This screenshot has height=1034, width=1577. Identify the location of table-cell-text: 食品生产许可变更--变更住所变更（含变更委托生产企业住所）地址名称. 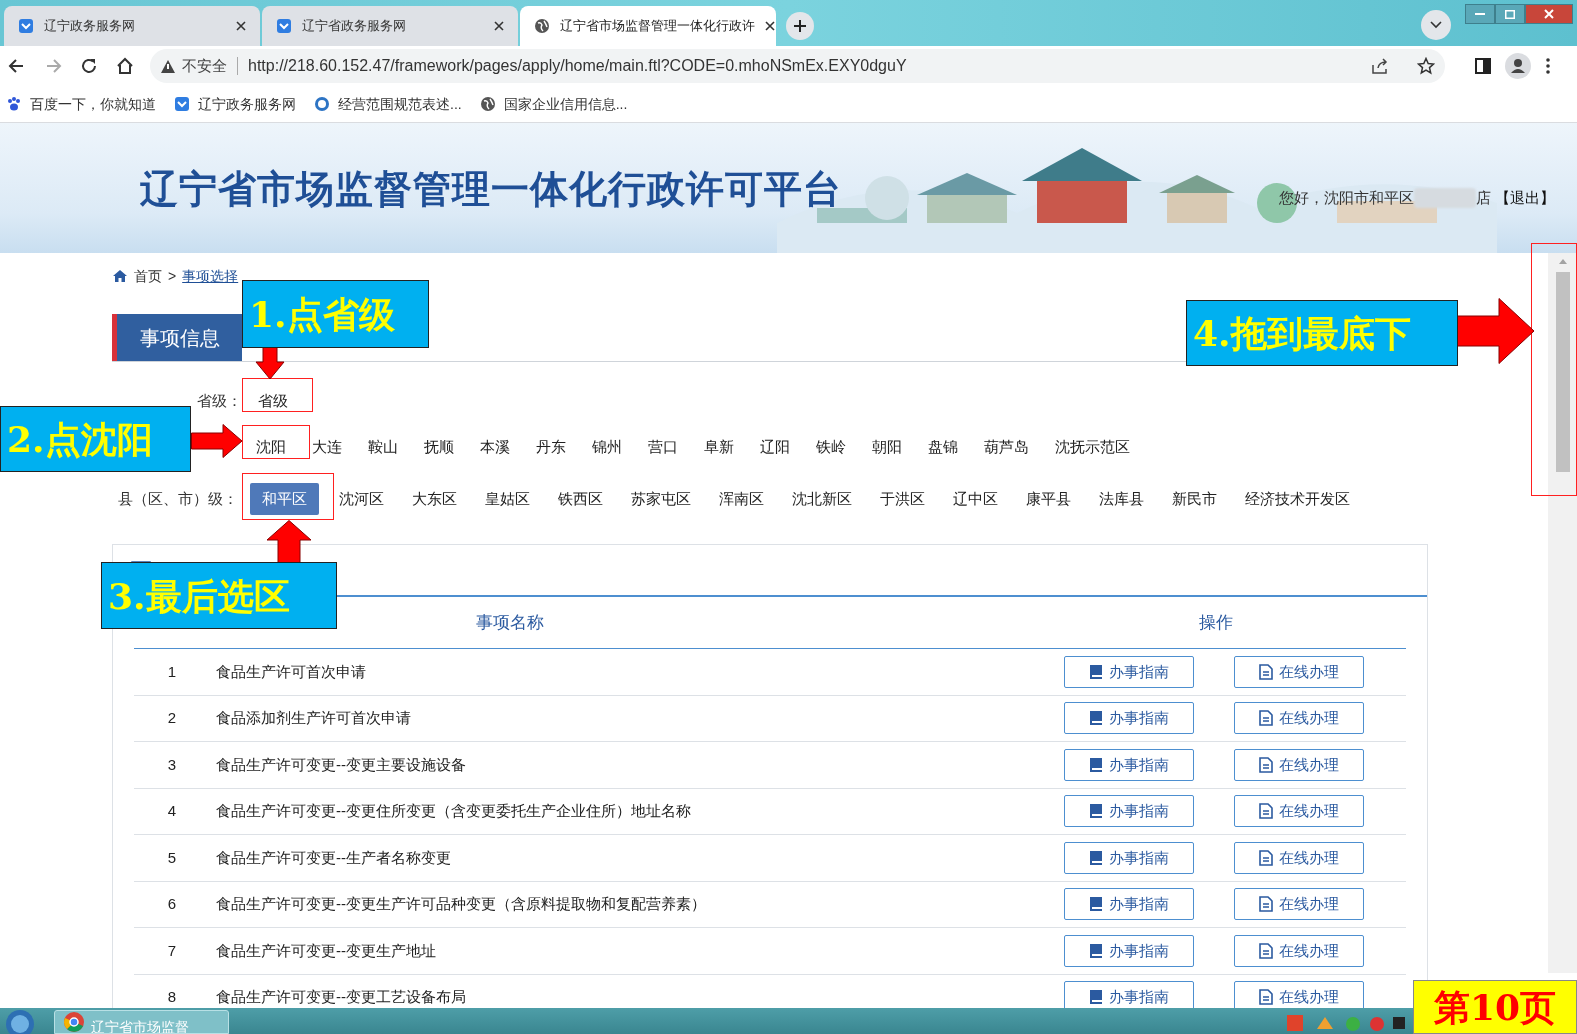
(453, 811).